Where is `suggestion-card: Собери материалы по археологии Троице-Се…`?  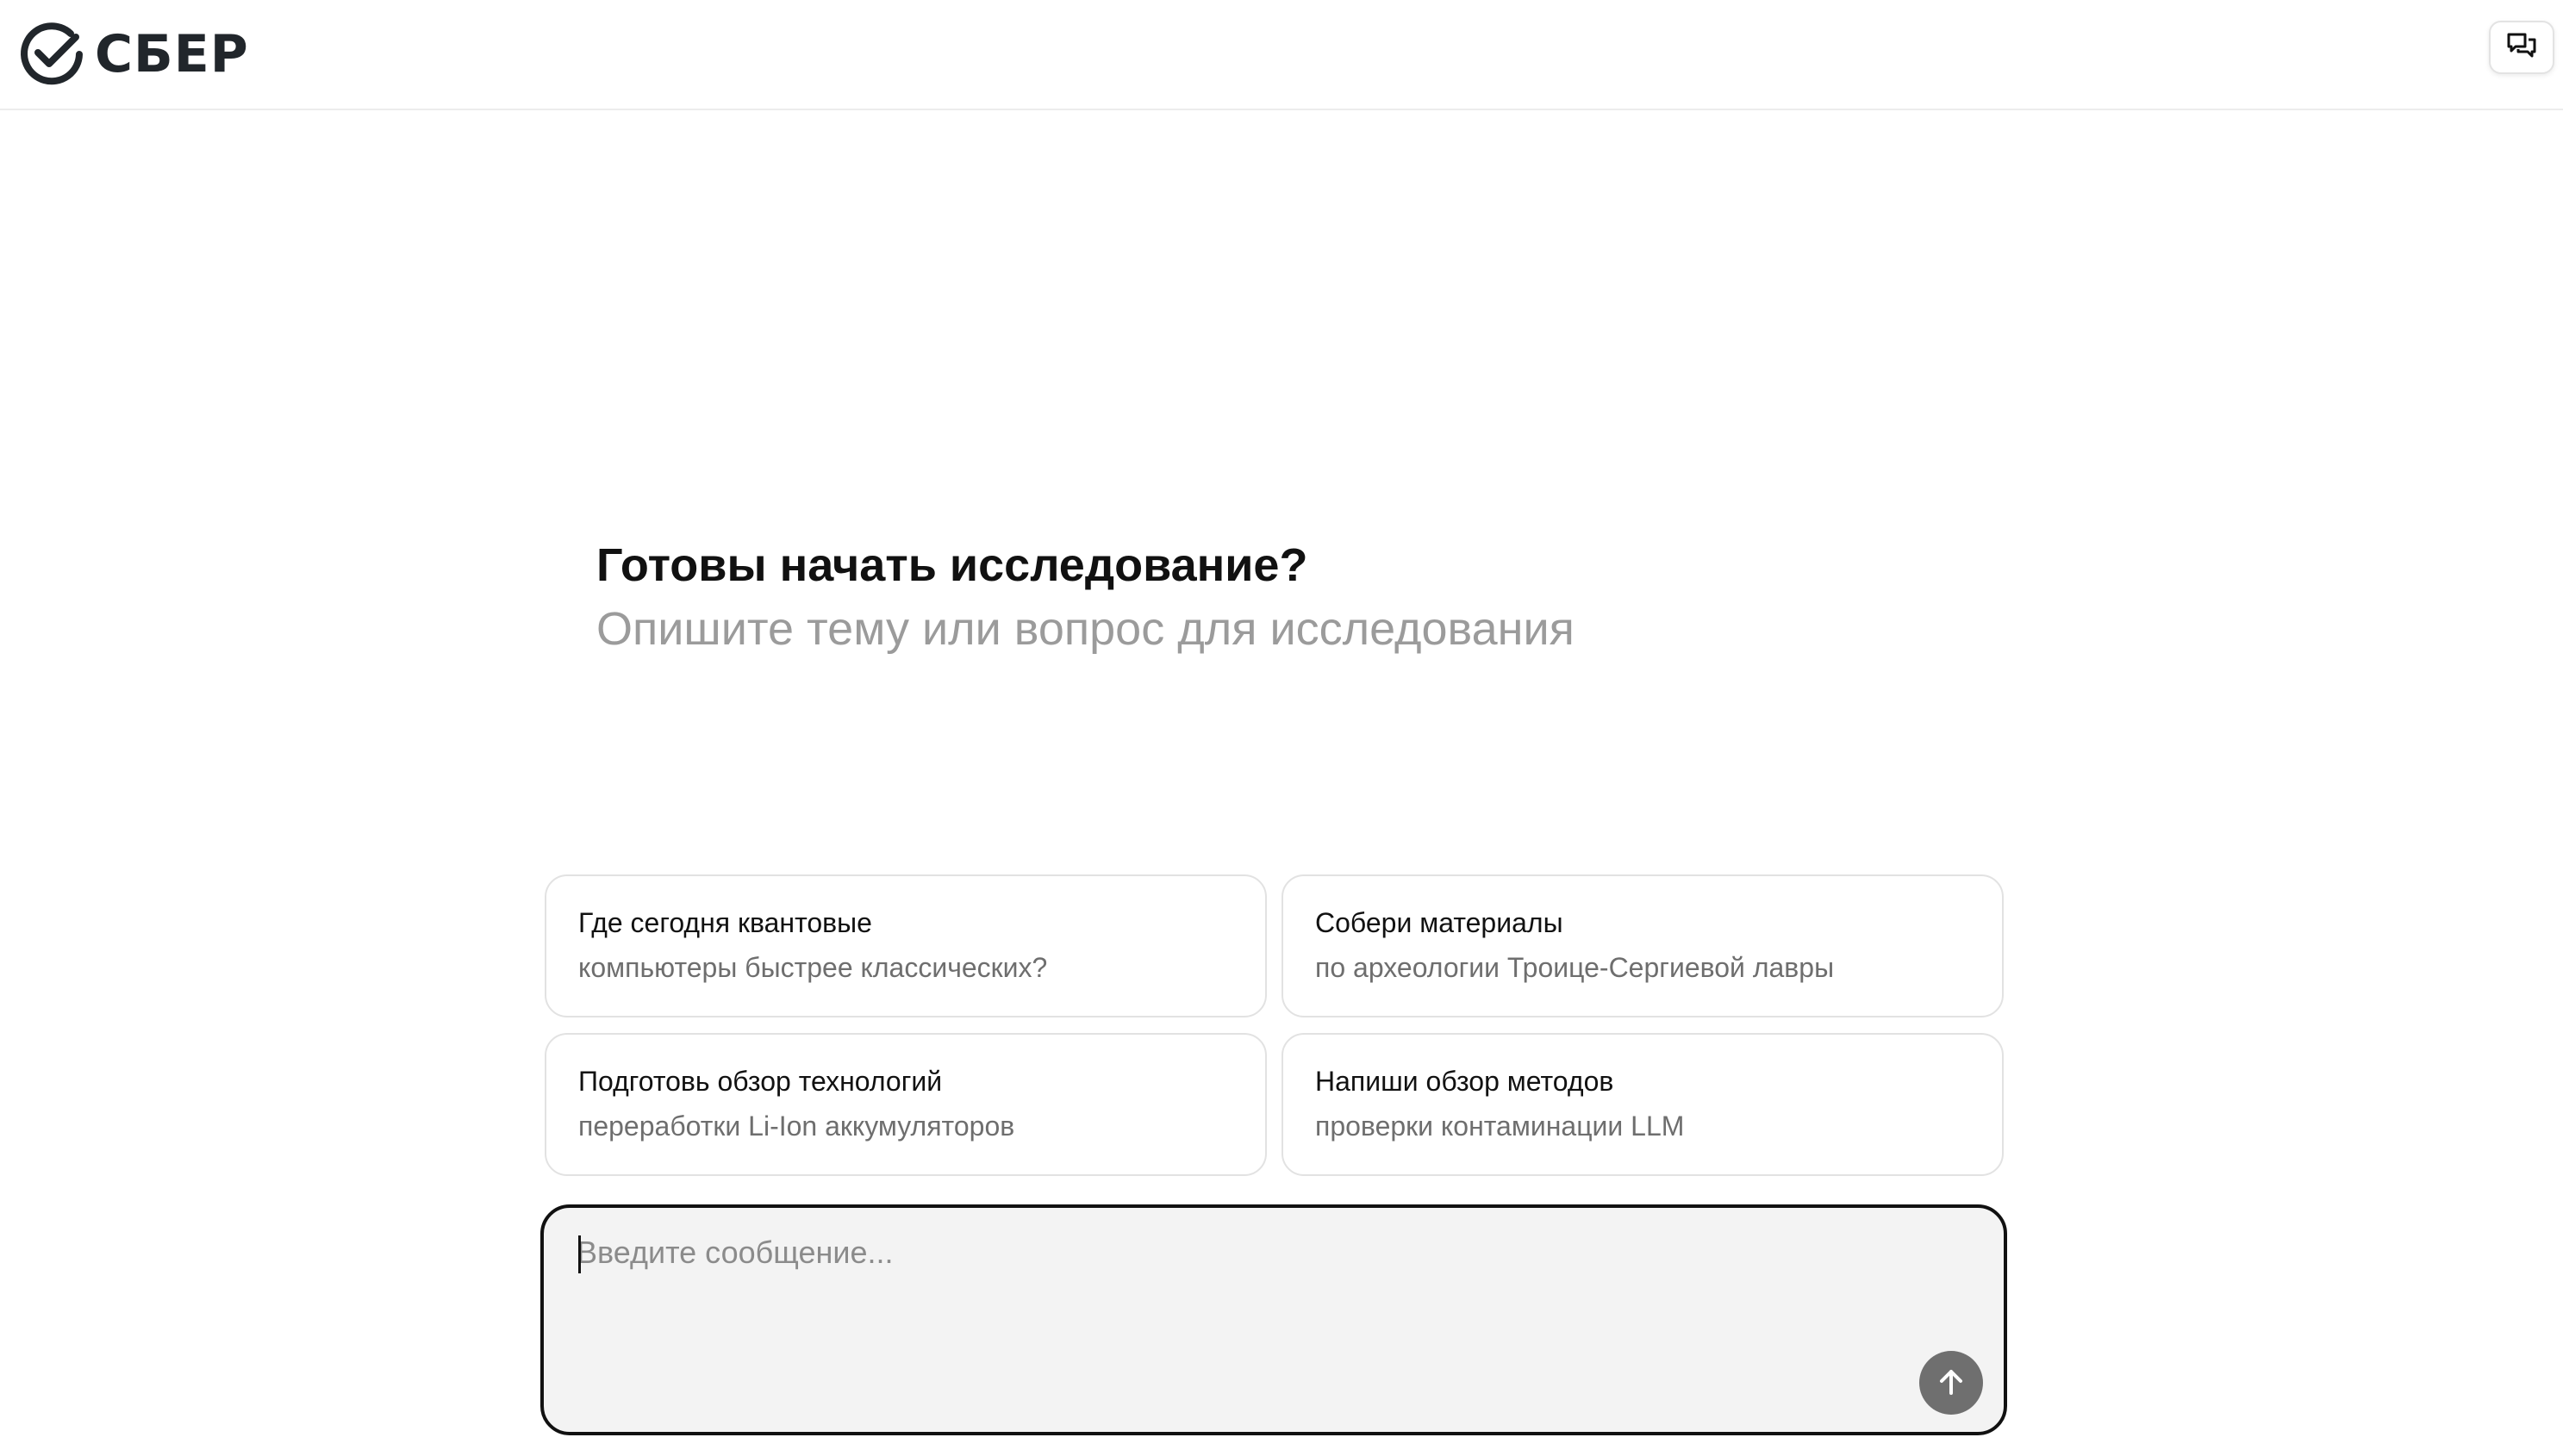 suggestion-card: Собери материалы по археологии Троице-Се… is located at coordinates (1643, 946).